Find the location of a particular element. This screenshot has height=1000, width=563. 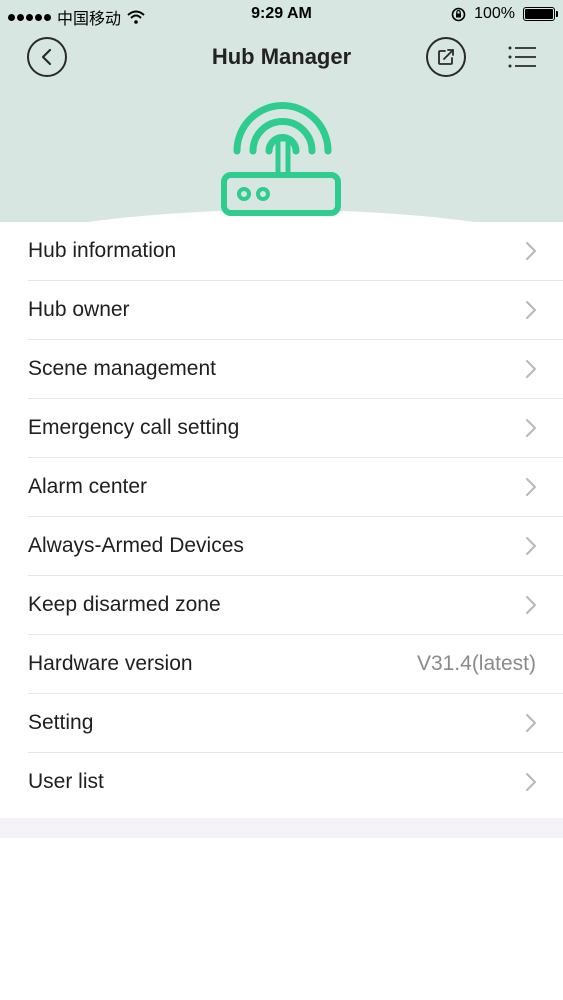

footer-divider-band is located at coordinates (281, 828).